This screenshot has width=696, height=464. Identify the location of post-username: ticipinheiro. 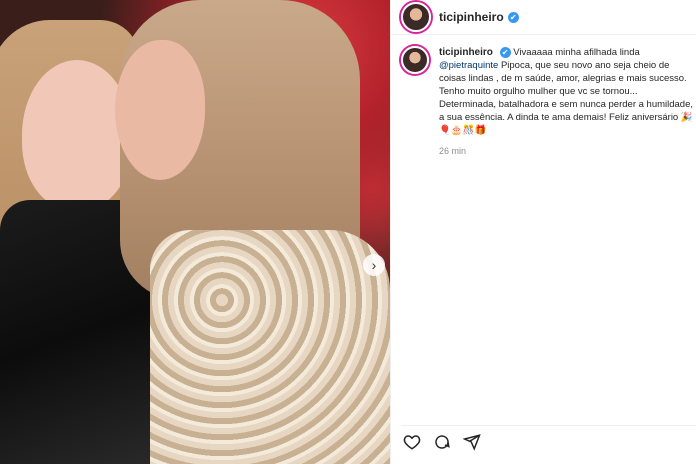
(471, 17).